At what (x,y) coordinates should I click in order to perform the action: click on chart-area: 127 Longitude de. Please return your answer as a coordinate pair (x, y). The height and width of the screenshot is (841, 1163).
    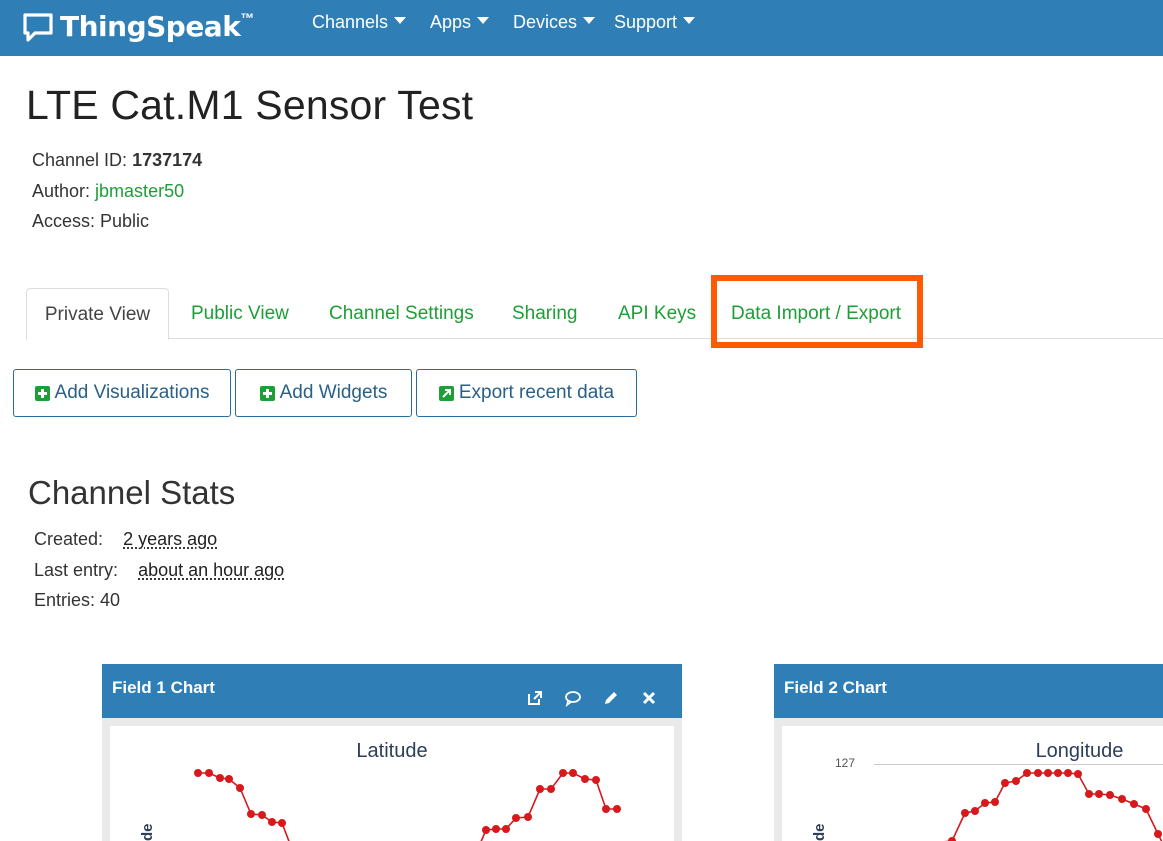
    Looking at the image, I should click on (972, 783).